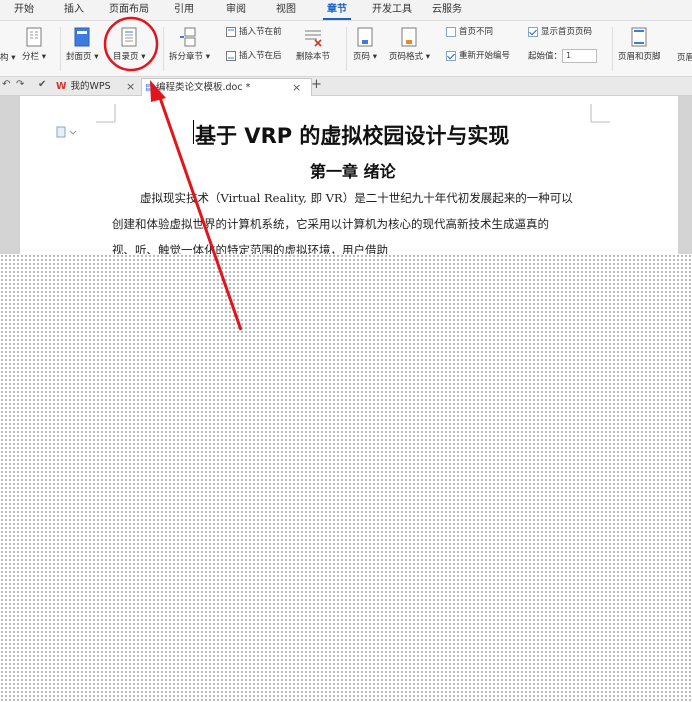 The width and height of the screenshot is (692, 702). I want to click on delete-section-button: 删除本节, so click(313, 44).